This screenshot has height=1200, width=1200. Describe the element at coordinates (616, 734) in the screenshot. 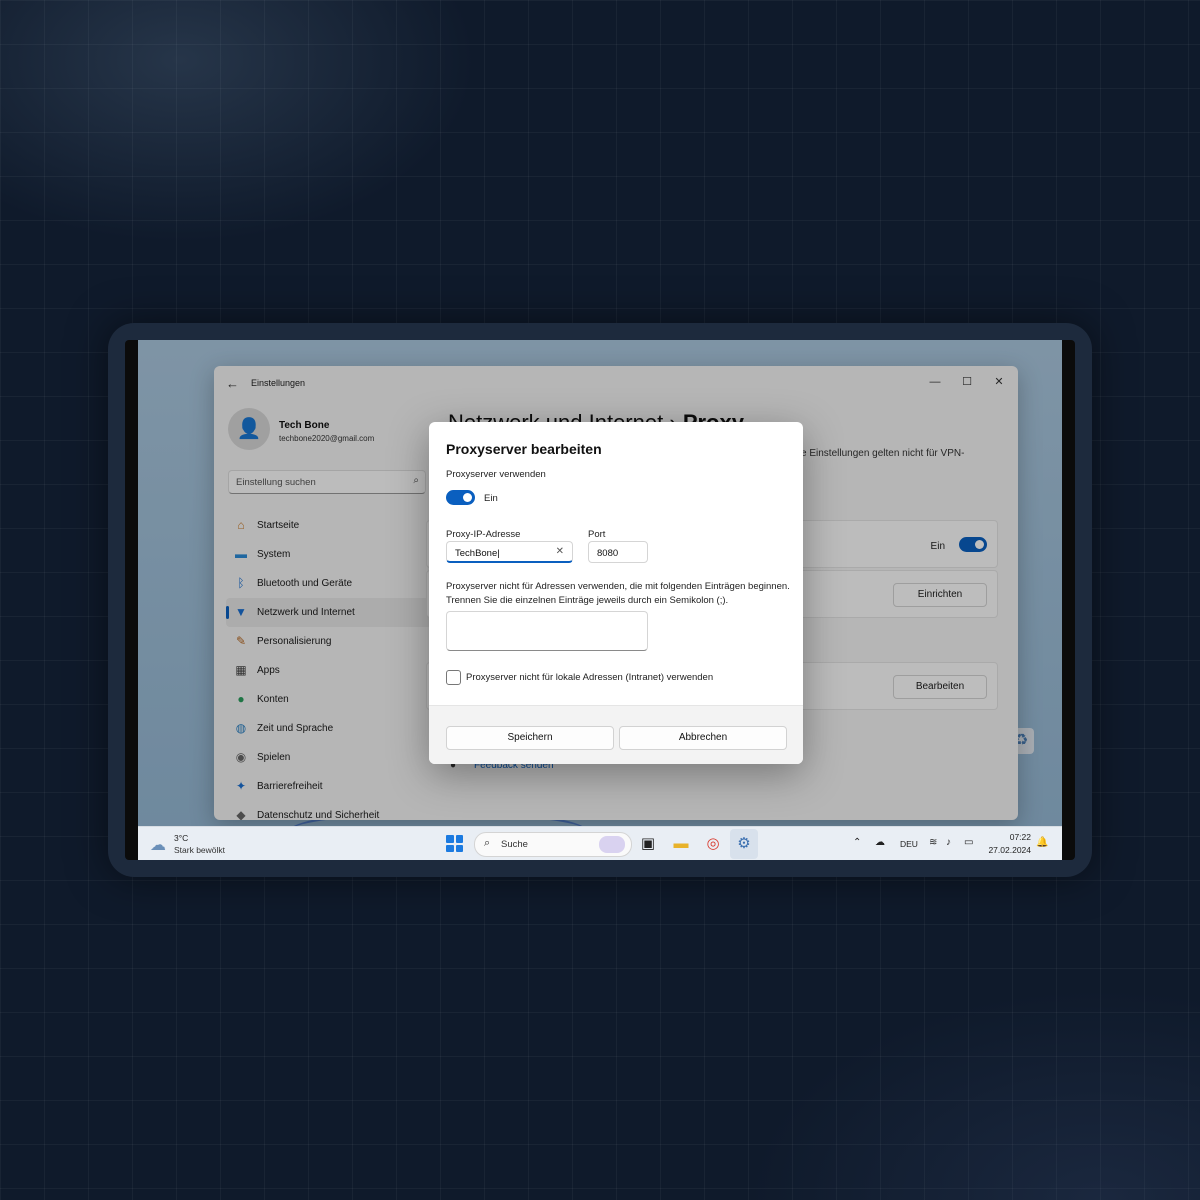

I see `dialog-footer: Speichern ↖ Abbrechen` at that location.